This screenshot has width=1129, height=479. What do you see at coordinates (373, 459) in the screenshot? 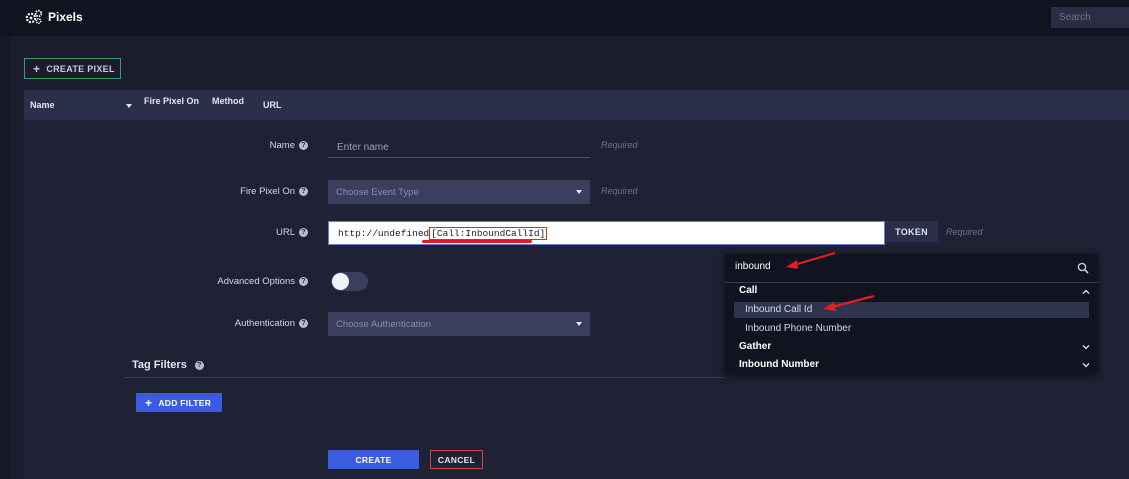
I see `create-button: CREATE` at bounding box center [373, 459].